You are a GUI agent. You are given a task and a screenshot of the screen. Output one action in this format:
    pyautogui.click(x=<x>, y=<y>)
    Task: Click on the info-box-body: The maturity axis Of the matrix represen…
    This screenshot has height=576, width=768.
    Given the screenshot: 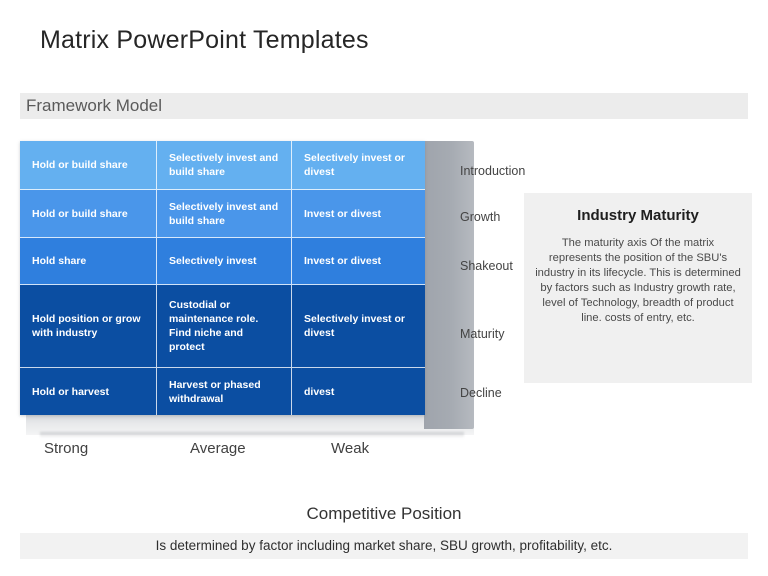 What is the action you would take?
    pyautogui.click(x=638, y=280)
    